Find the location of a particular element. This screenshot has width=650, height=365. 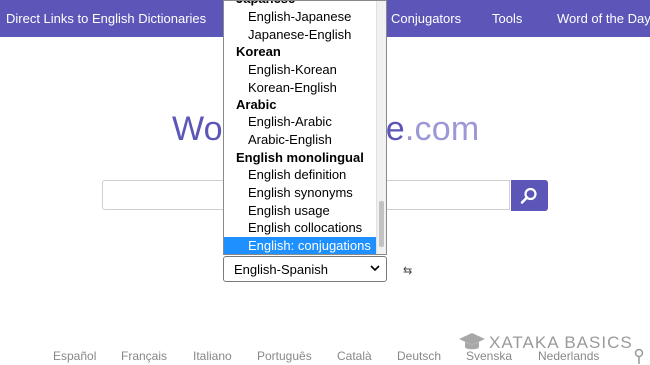

language-link: Español is located at coordinates (74, 356).